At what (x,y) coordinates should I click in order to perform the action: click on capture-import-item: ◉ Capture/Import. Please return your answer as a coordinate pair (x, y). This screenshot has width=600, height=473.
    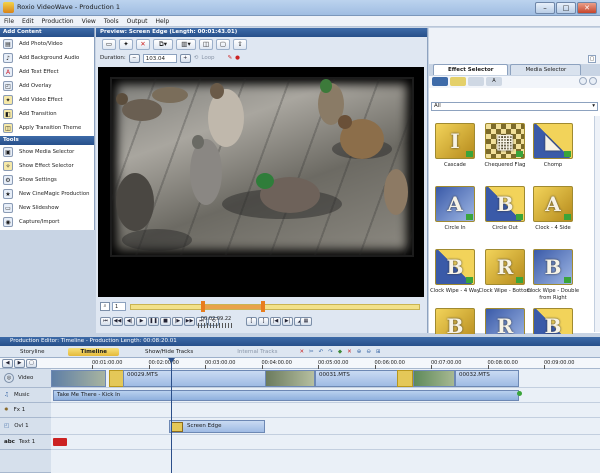
    Looking at the image, I should click on (47, 222).